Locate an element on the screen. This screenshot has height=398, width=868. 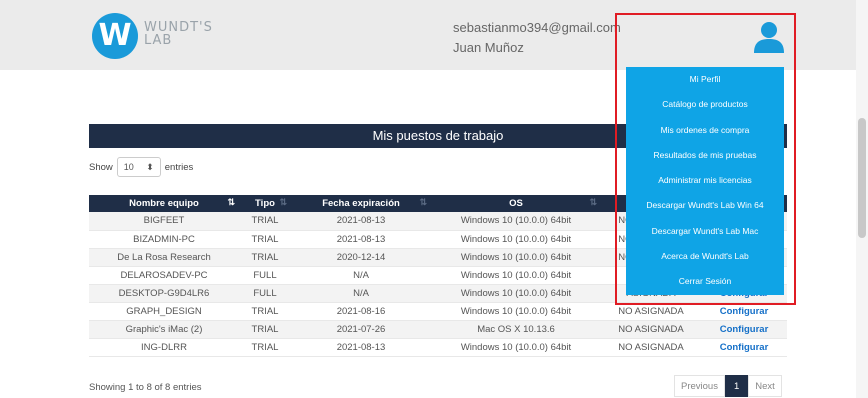
column-header-label: OS is located at coordinates (516, 203).